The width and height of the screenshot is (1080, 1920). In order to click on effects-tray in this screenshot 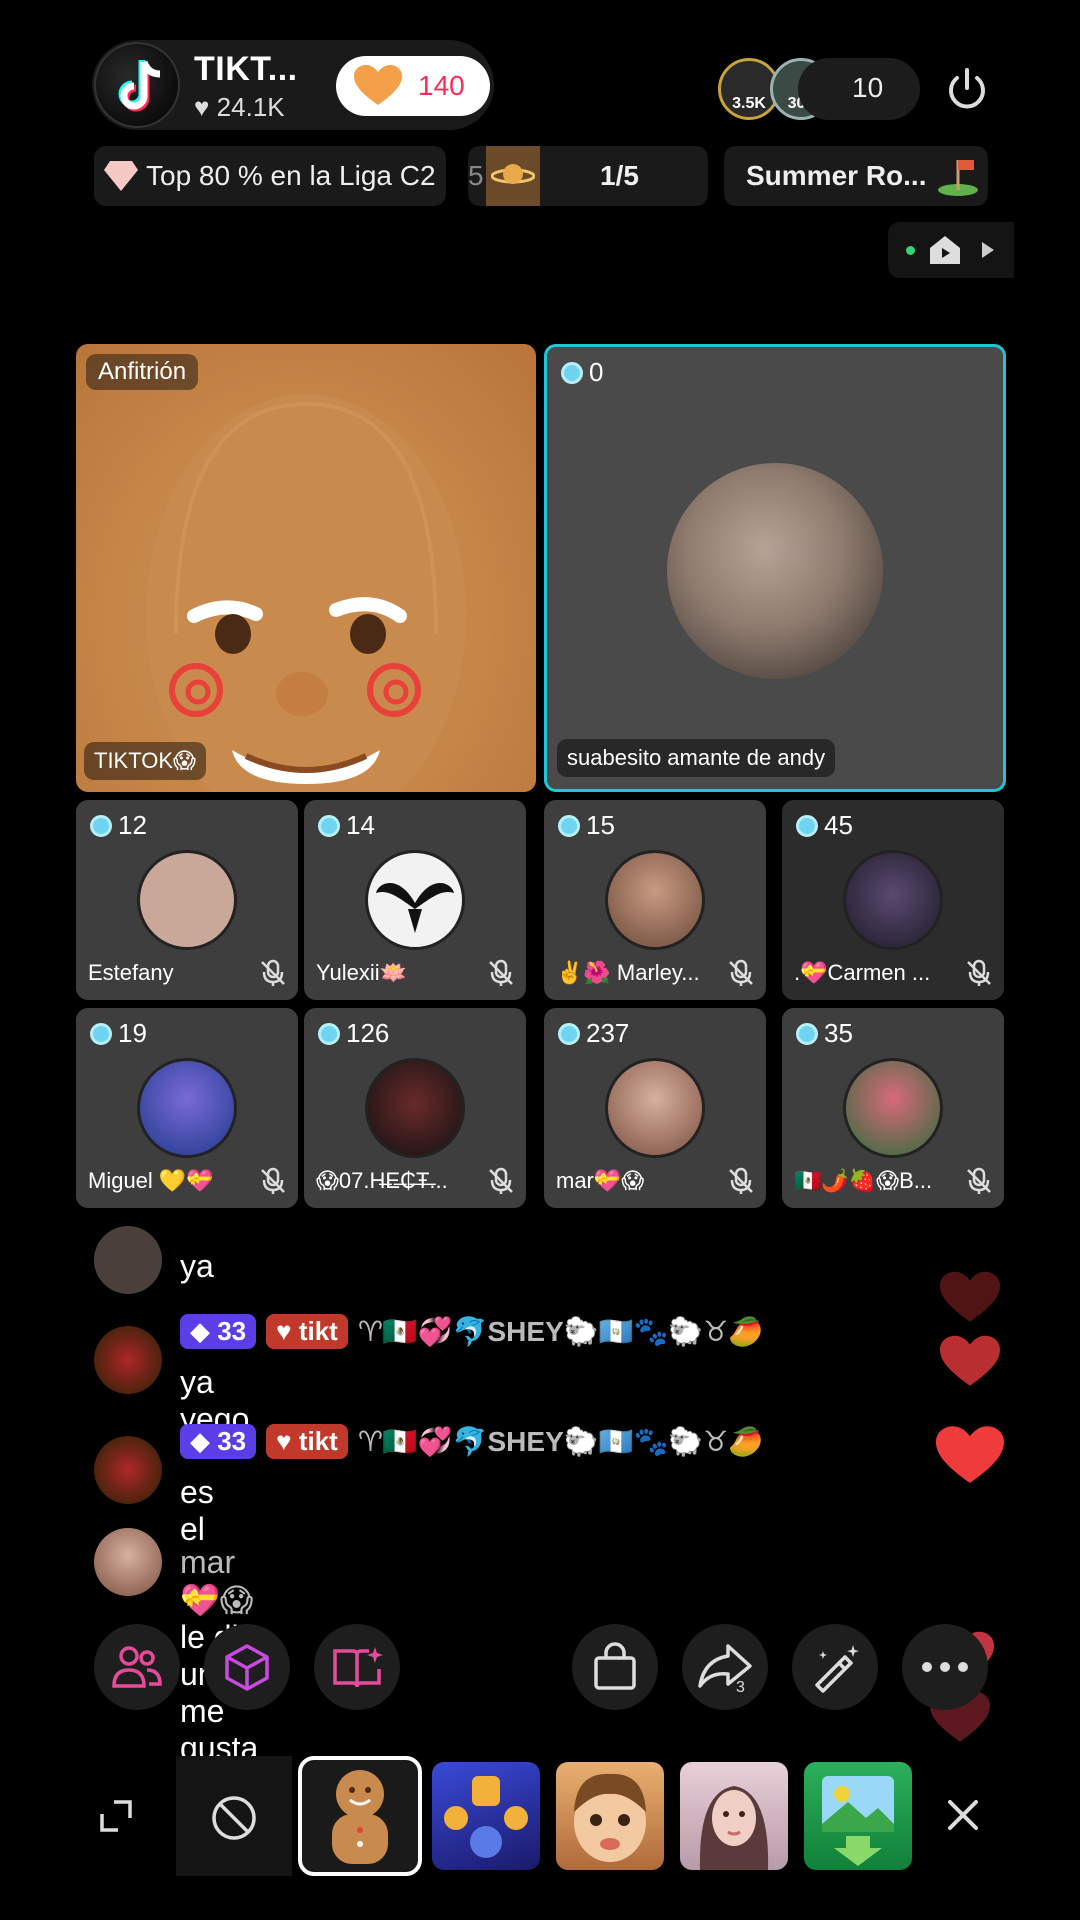, I will do `click(540, 1816)`.